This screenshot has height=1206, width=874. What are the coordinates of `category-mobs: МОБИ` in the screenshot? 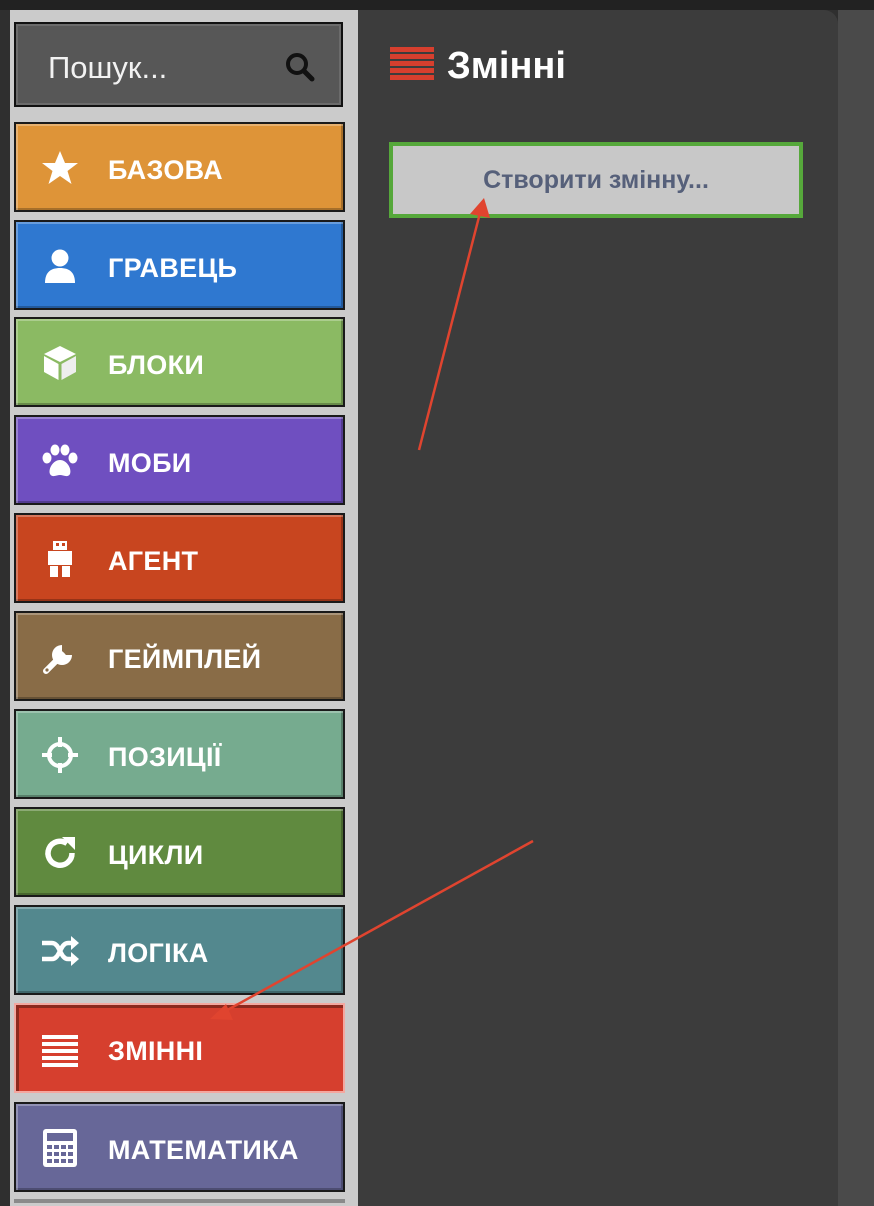 It's located at (179, 460).